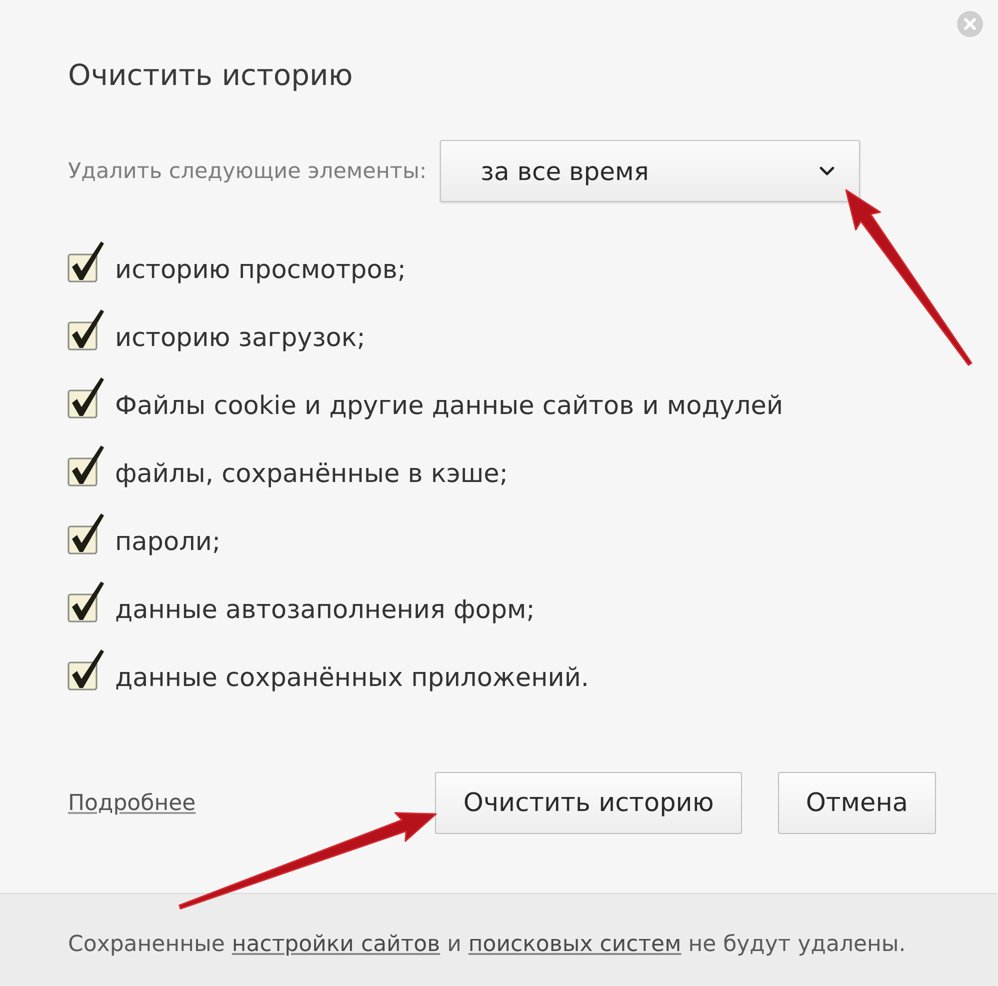 This screenshot has width=998, height=986. What do you see at coordinates (575, 944) in the screenshot?
I see `footer-link: поисковых систем` at bounding box center [575, 944].